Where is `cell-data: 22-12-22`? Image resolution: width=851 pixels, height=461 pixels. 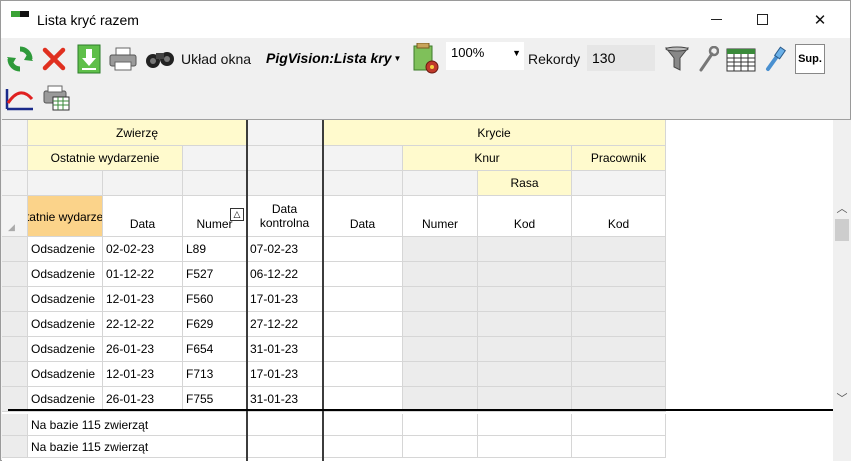 cell-data: 22-12-22 is located at coordinates (143, 324).